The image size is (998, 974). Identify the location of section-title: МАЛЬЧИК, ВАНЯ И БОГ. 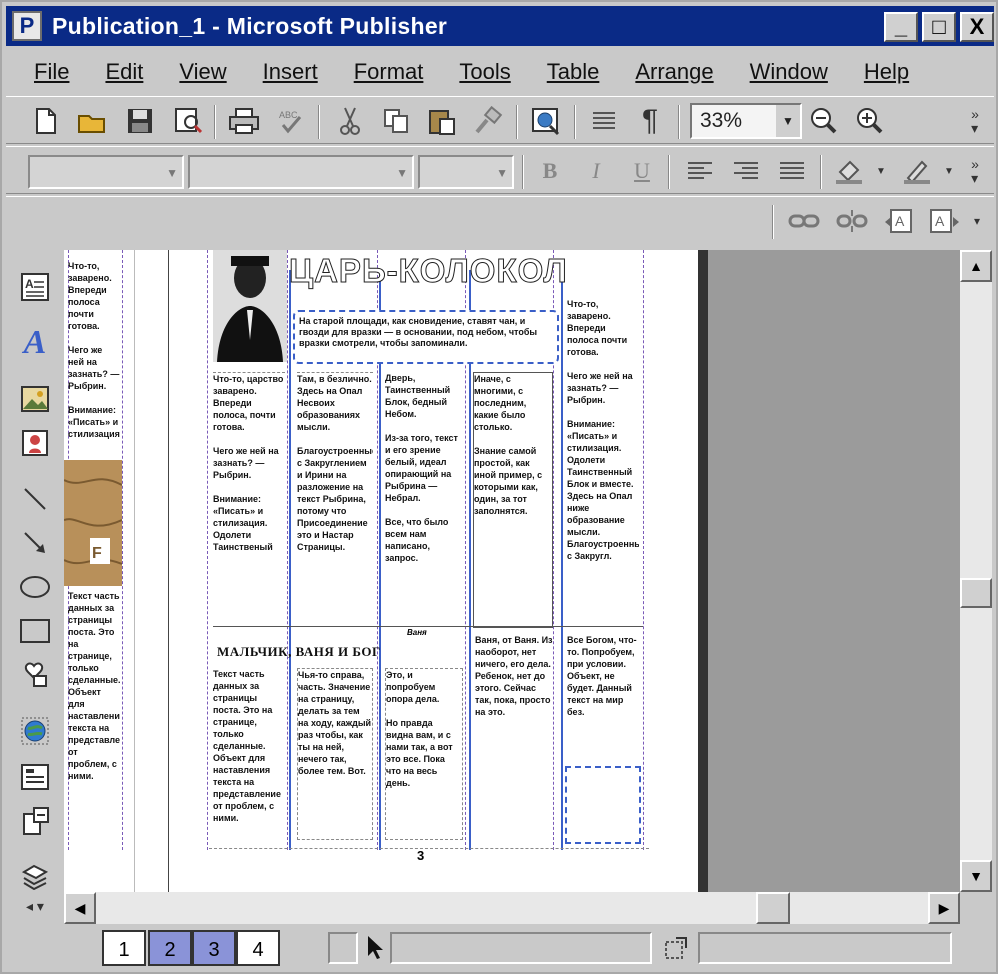
(337, 652).